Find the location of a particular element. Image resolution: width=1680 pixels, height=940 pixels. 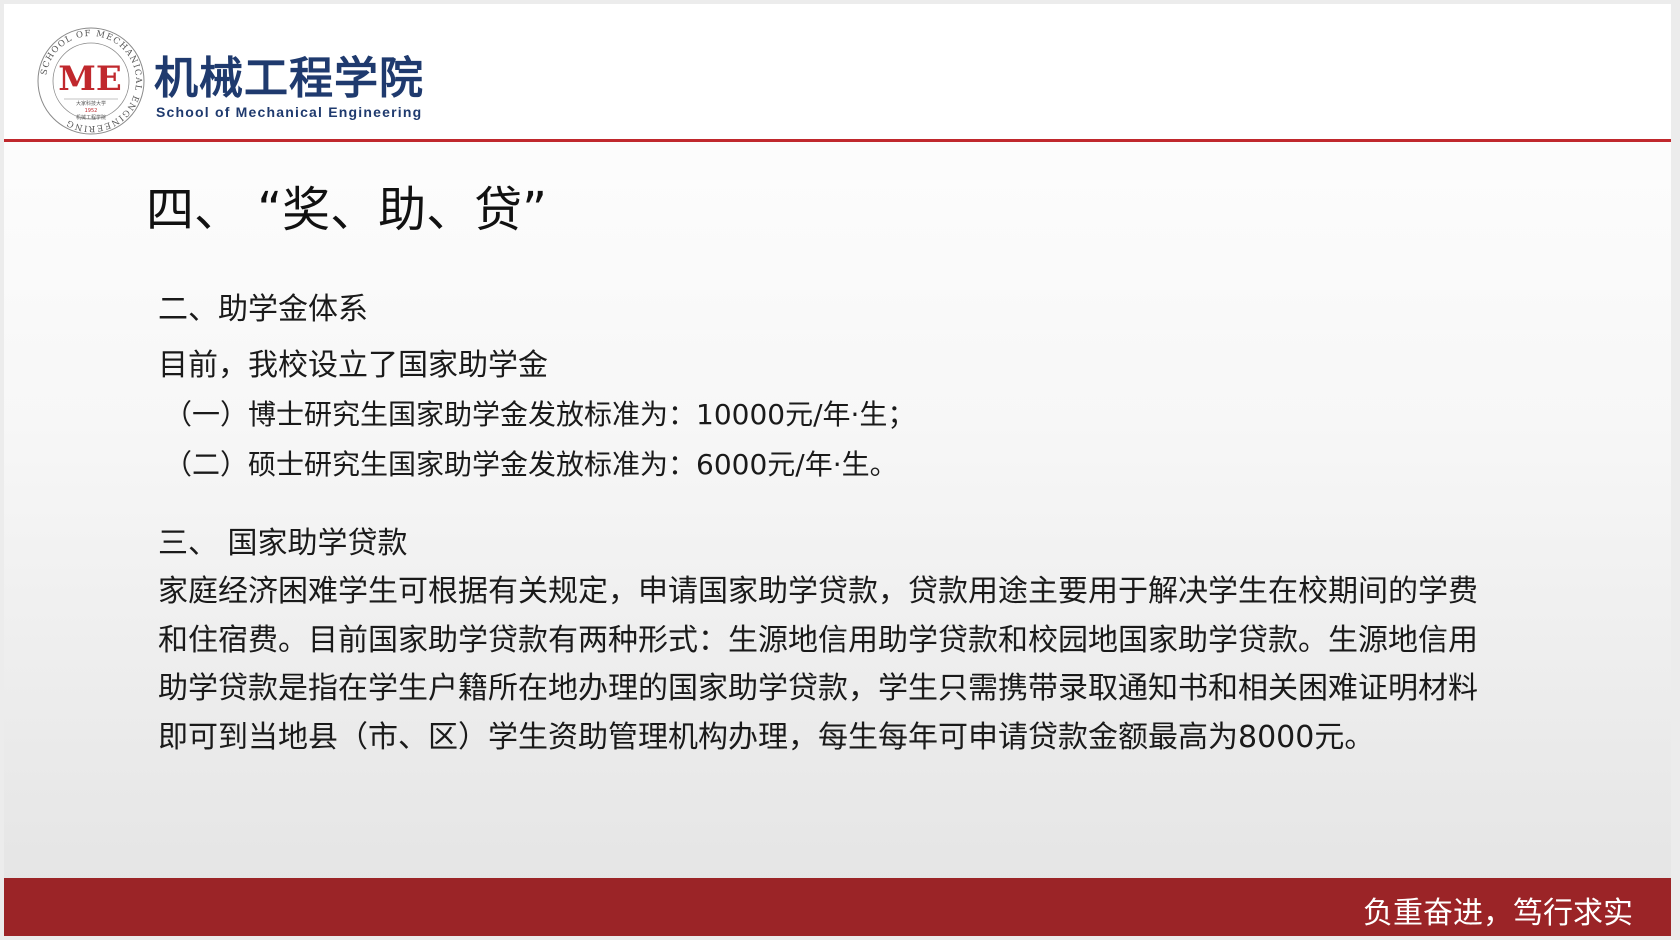

section-heading-grants: 二、助学金体系 is located at coordinates (263, 309).